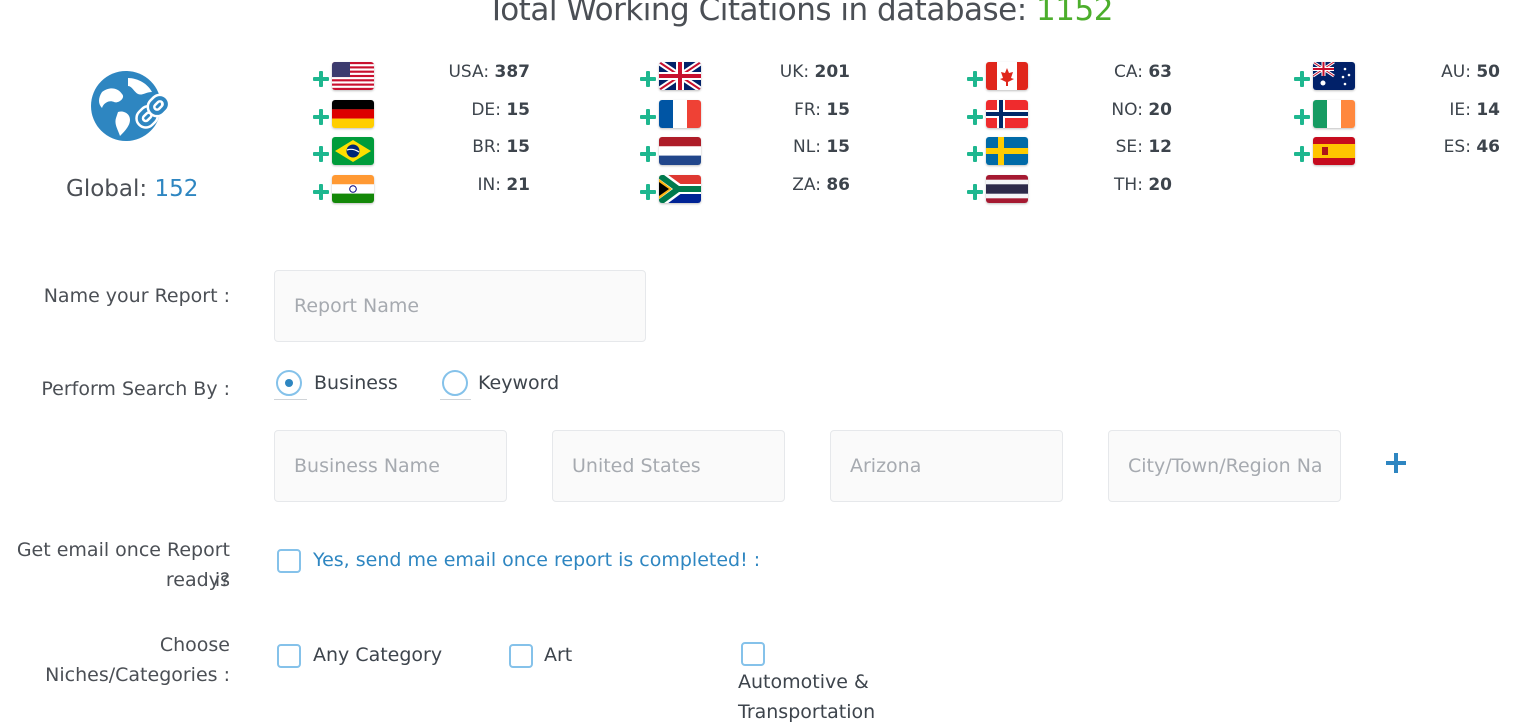 The height and width of the screenshot is (727, 1523). I want to click on country-code: ZA, so click(804, 185).